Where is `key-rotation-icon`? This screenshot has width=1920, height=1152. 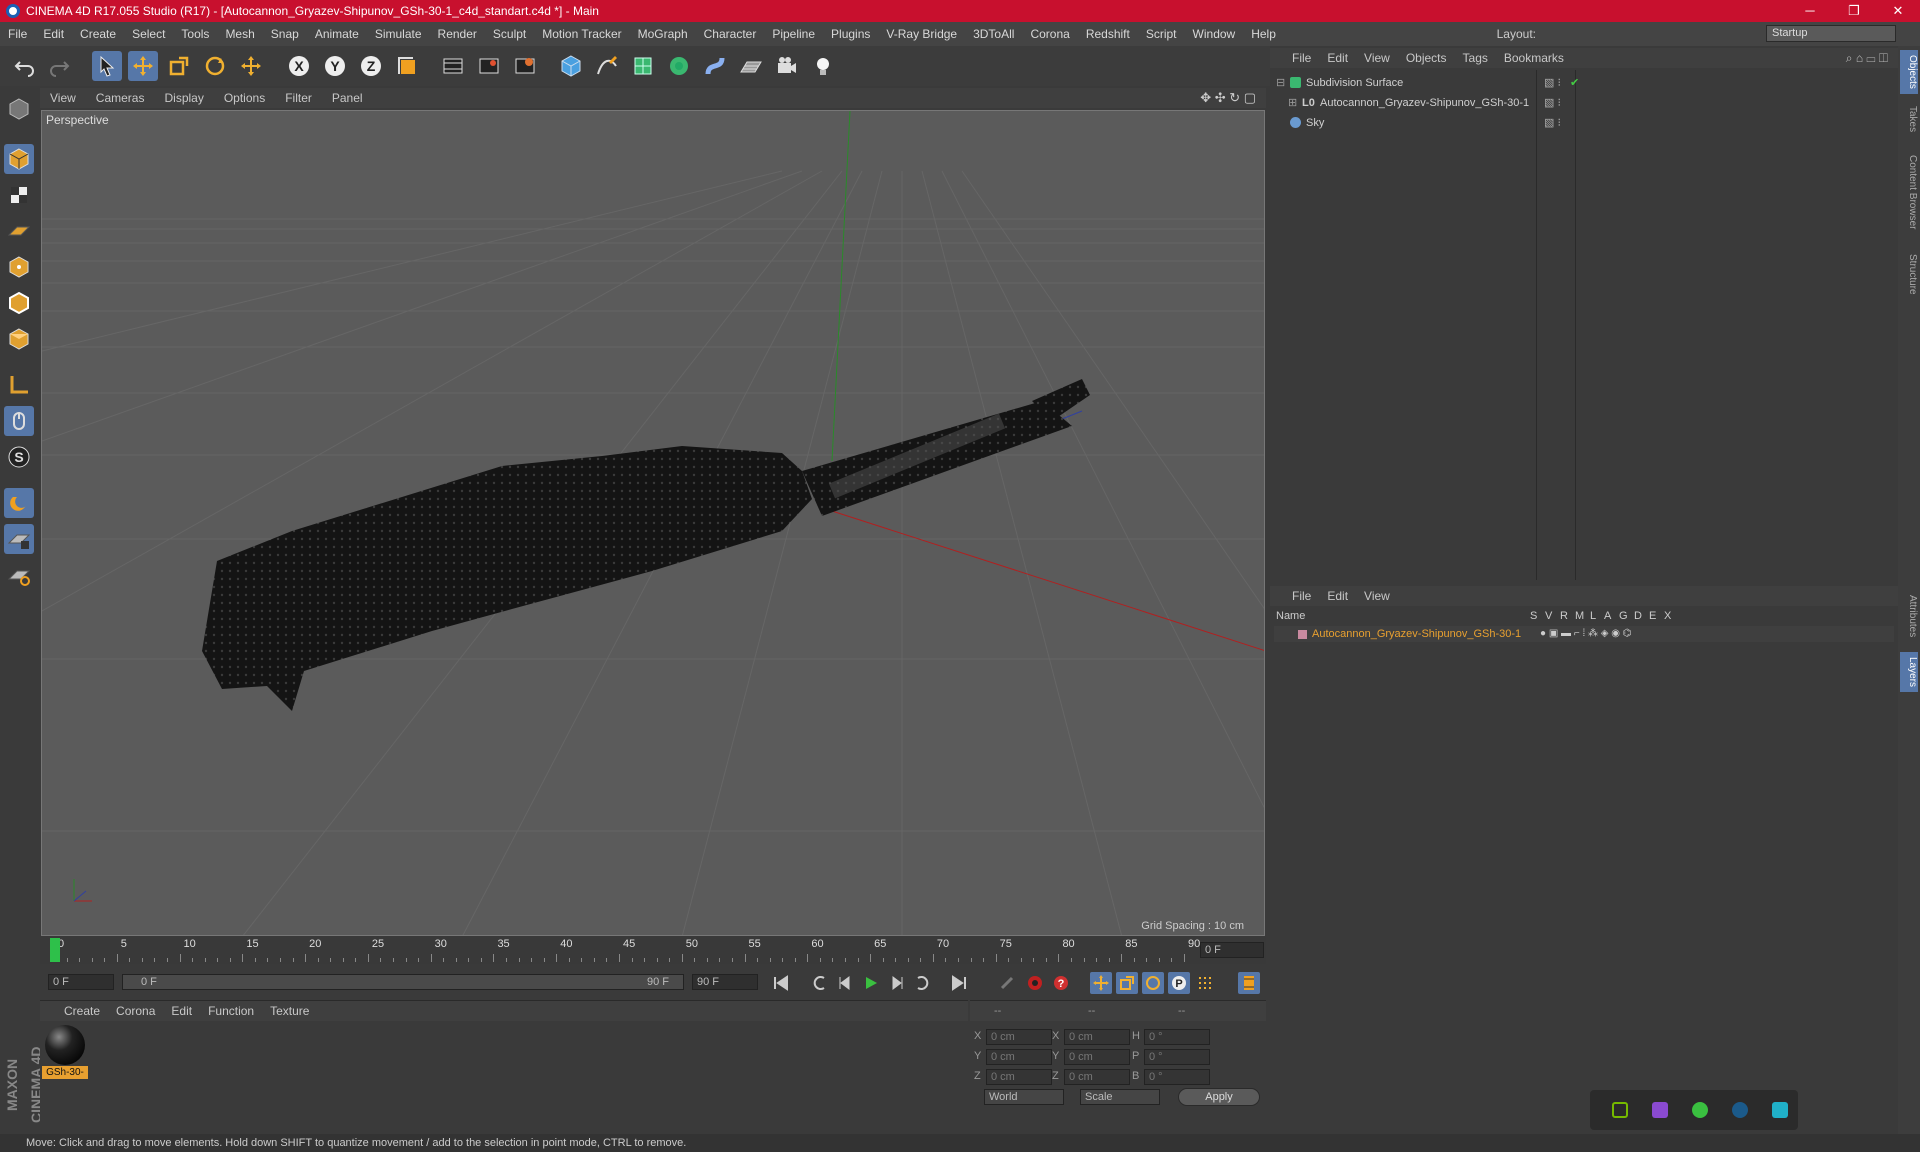
key-rotation-icon is located at coordinates (1153, 983).